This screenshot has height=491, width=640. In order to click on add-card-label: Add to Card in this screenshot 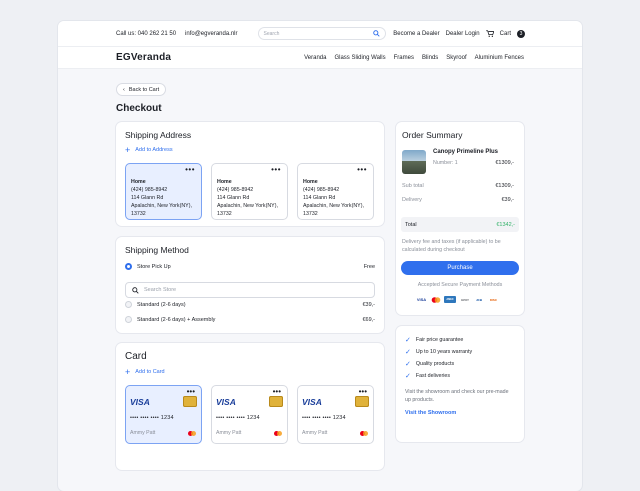, I will do `click(150, 372)`.